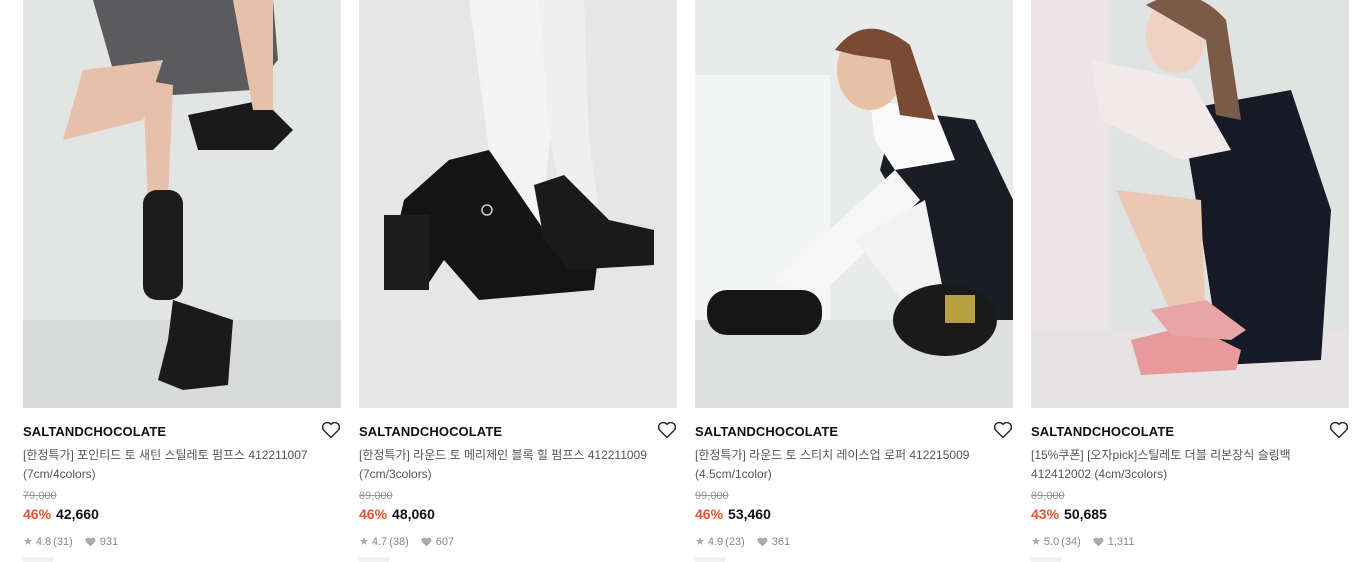  What do you see at coordinates (781, 541) in the screenshot?
I see `like-count: 361` at bounding box center [781, 541].